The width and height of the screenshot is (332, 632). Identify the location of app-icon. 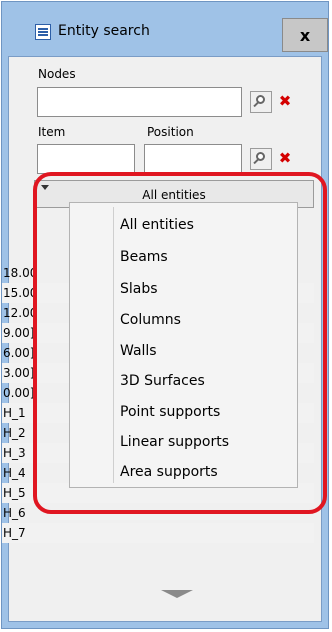
(43, 32).